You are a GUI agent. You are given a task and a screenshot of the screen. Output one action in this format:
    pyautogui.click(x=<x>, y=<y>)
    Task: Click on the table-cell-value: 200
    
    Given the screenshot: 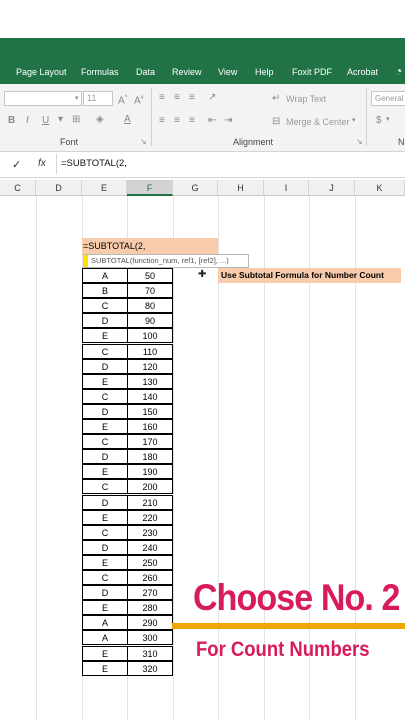 What is the action you would take?
    pyautogui.click(x=150, y=486)
    